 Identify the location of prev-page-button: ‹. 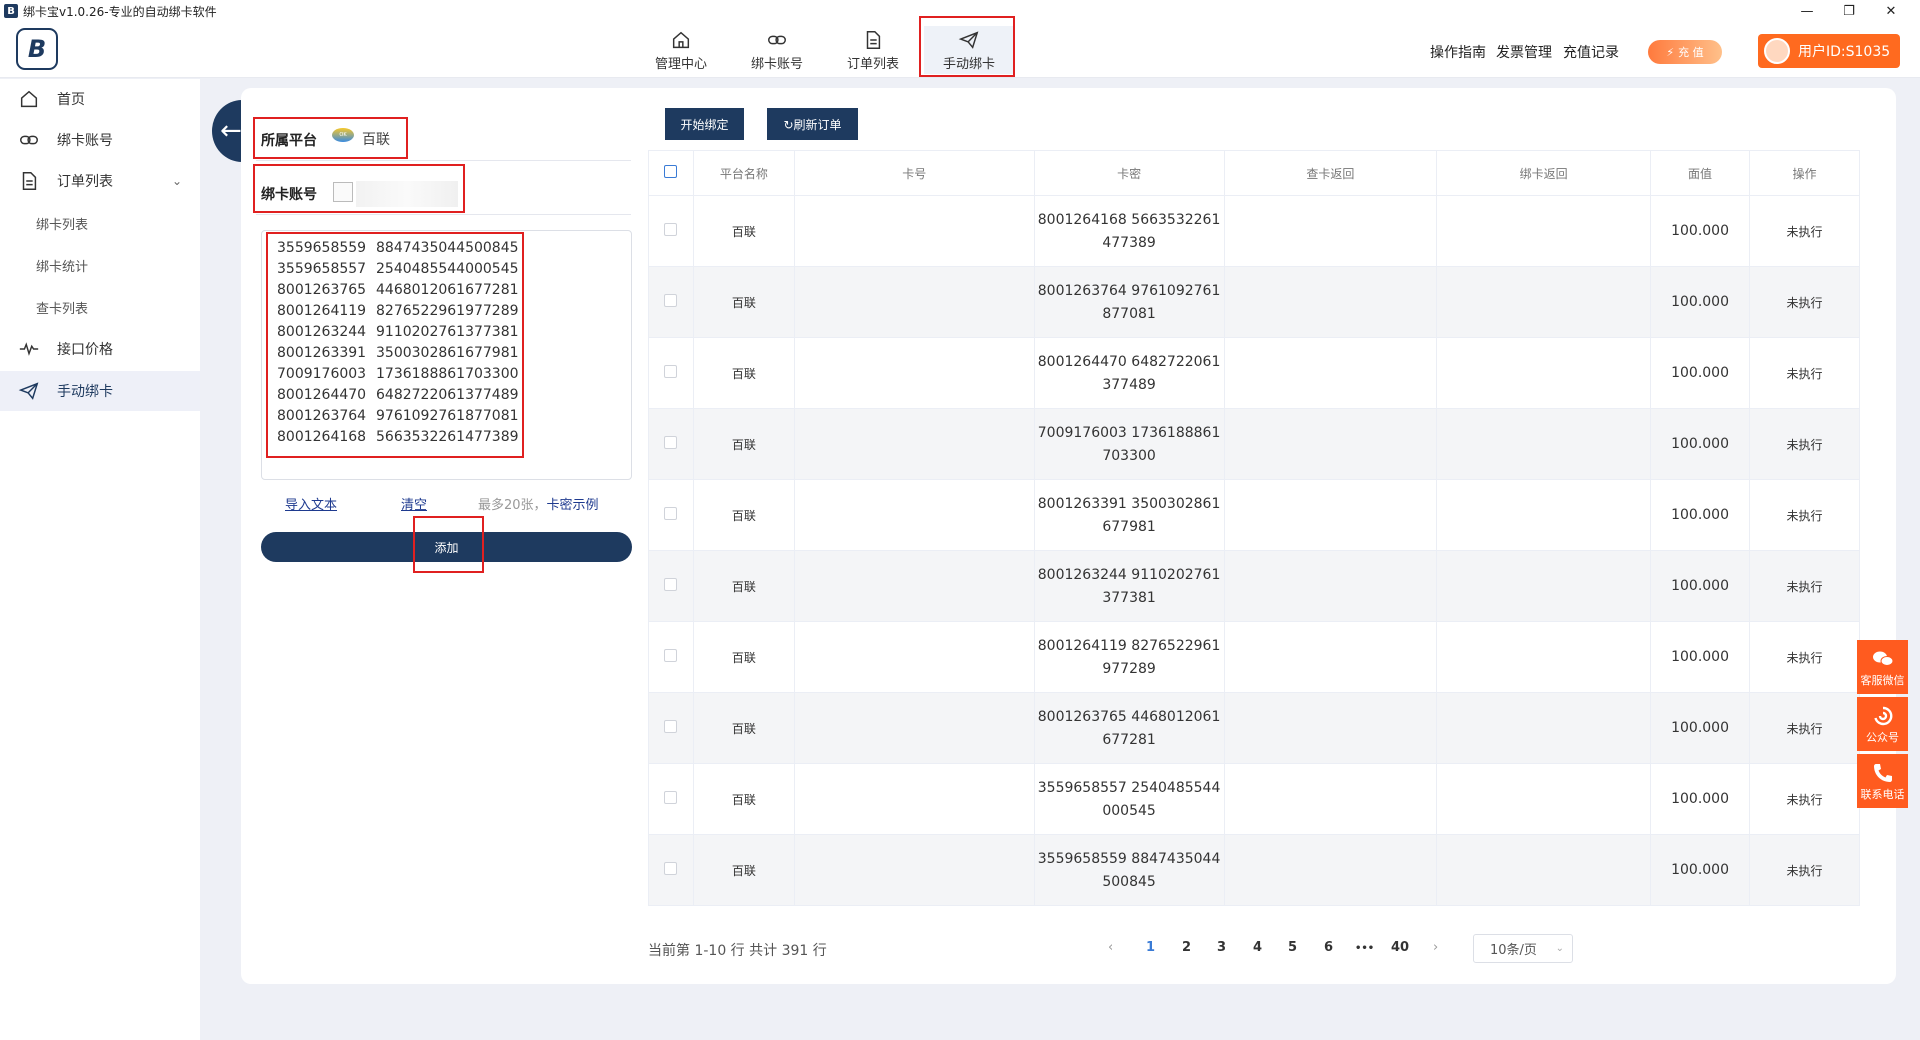
(1110, 947).